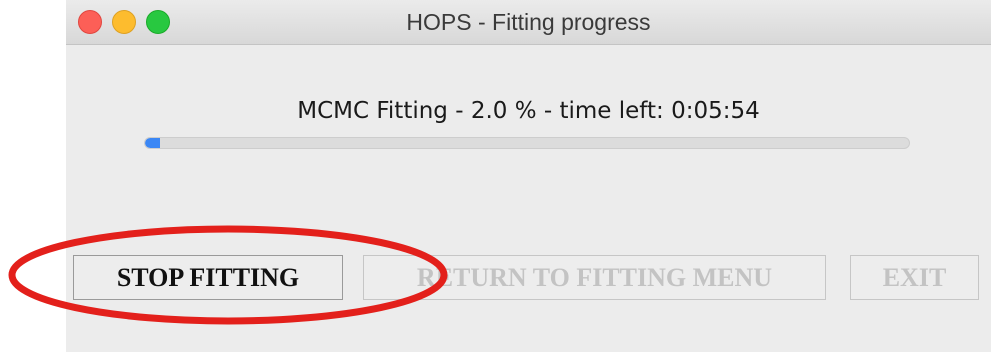 Image resolution: width=991 pixels, height=352 pixels. I want to click on return-to-fitting-menu-button: RETURN TO FITTING MENU, so click(594, 277).